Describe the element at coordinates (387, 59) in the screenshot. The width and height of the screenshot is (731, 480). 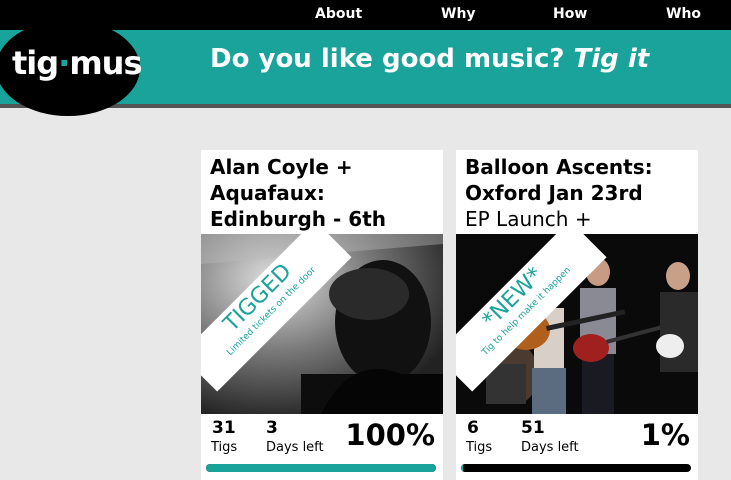
I see `tagline-main: Do you like good music?` at that location.